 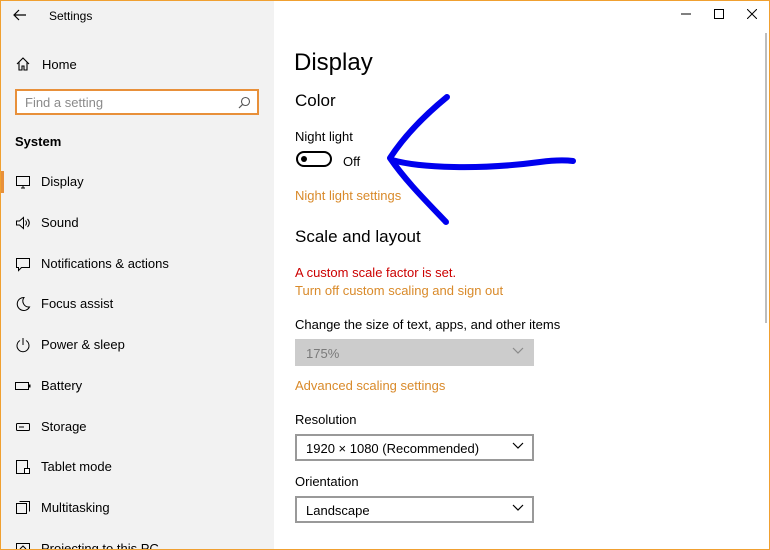 I want to click on sidebar-item-projecting: Projecting to this PC, so click(x=137, y=542).